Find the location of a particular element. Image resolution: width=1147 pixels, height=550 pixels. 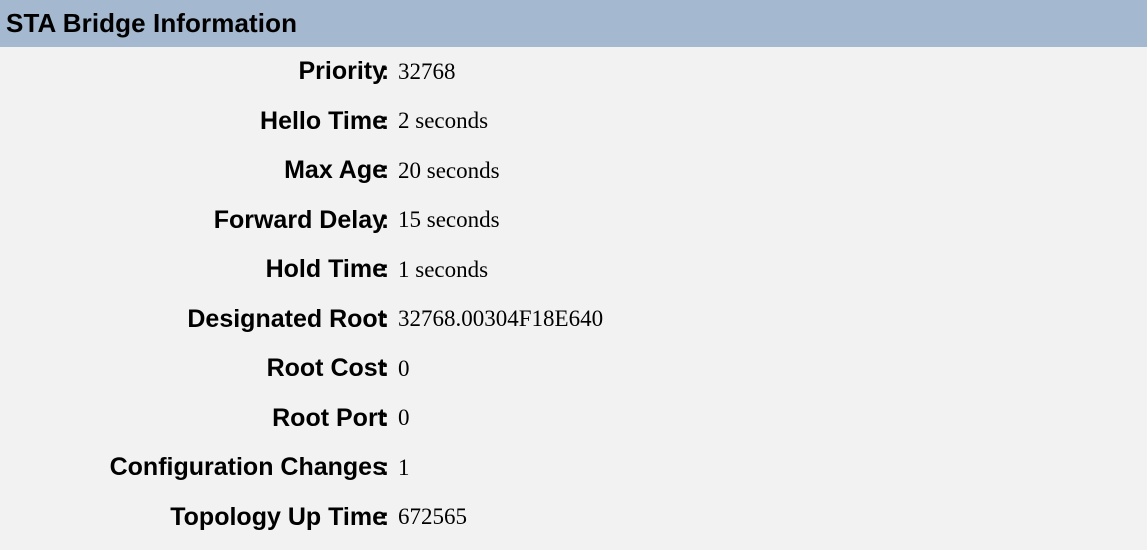

field-value: 32768 is located at coordinates (427, 71).